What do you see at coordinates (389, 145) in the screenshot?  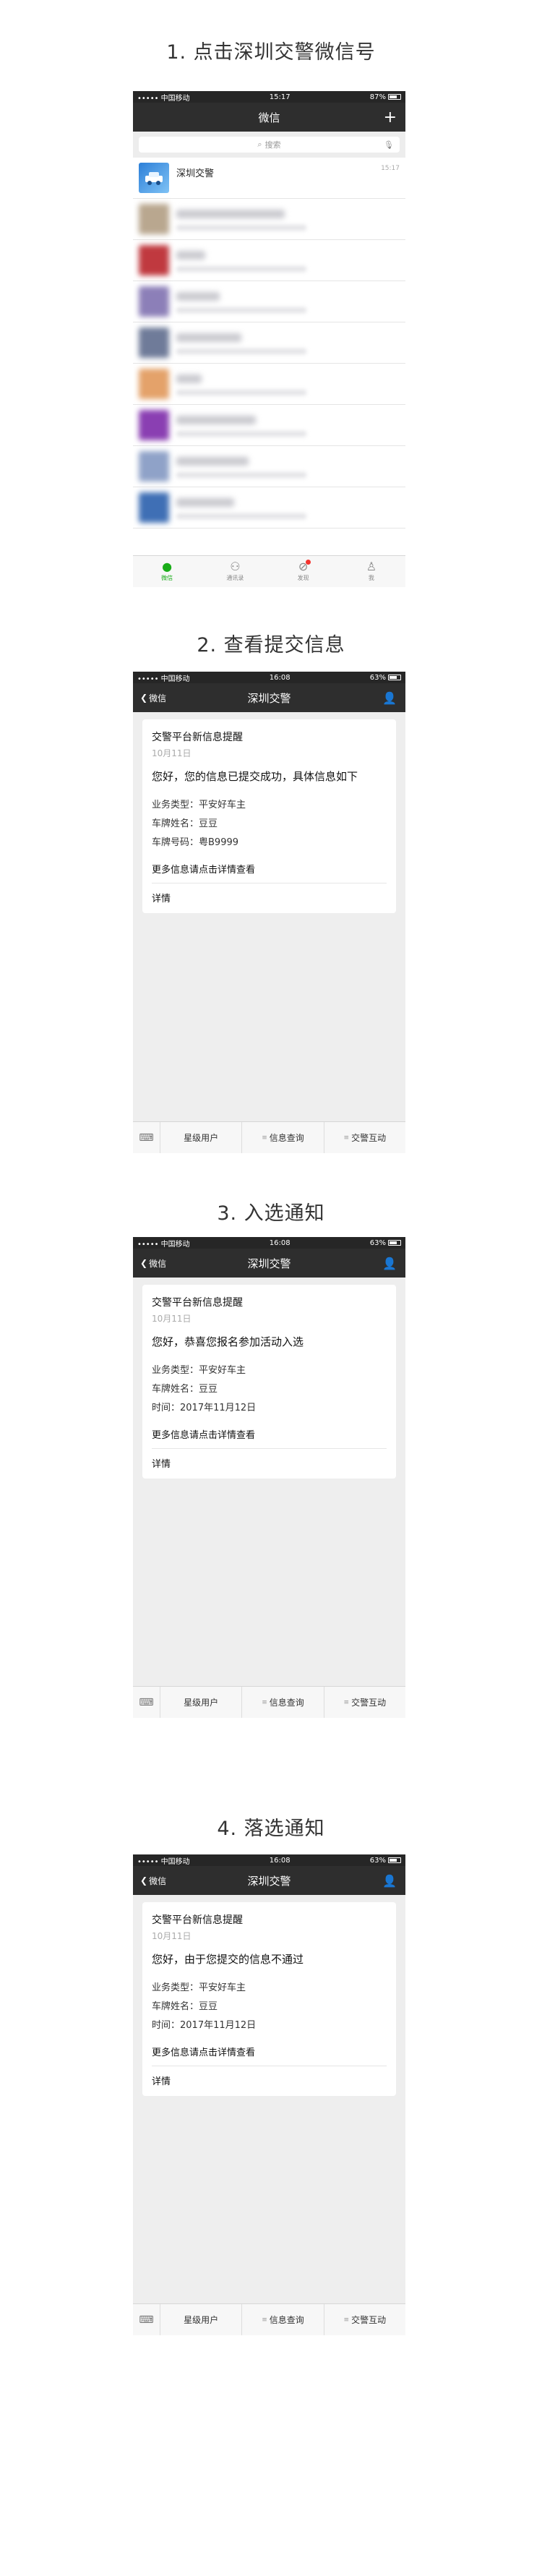 I see `microphone-icon: 🎙` at bounding box center [389, 145].